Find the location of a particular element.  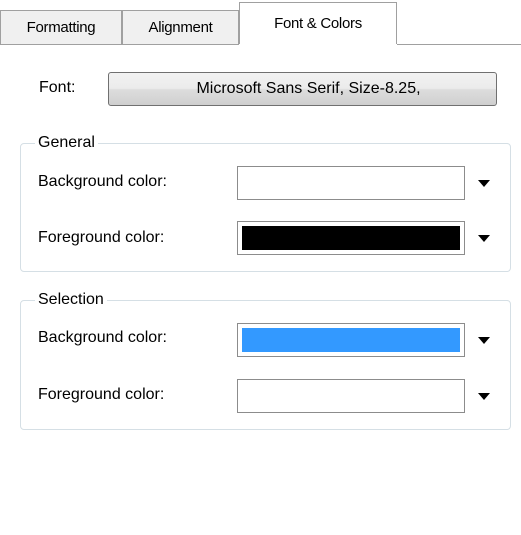

font-picker-button-label: Microsoft Sans Serif, Size-8.25, is located at coordinates (308, 88).